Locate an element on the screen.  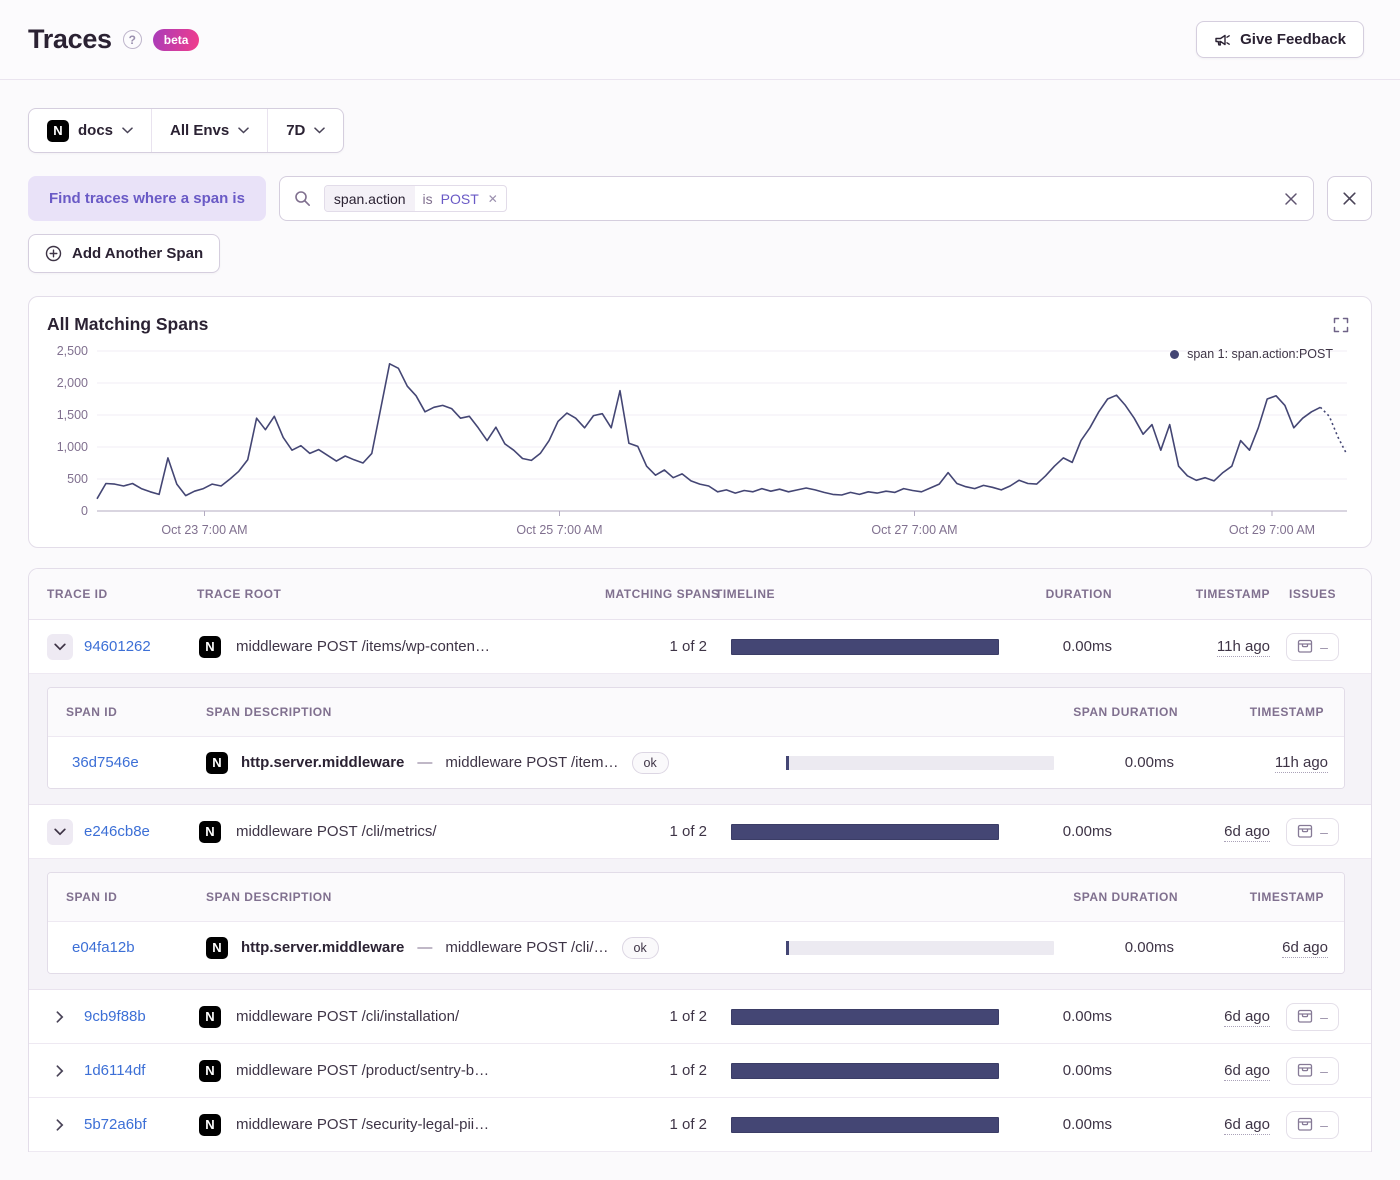
remove-span-filter-button is located at coordinates (1349, 198).